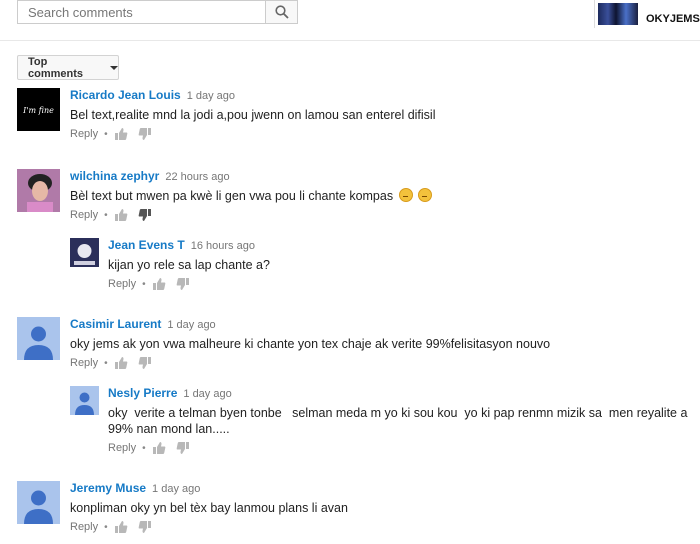 The height and width of the screenshot is (544, 700). What do you see at coordinates (142, 393) in the screenshot?
I see `comment-author: Nesly Pierre` at bounding box center [142, 393].